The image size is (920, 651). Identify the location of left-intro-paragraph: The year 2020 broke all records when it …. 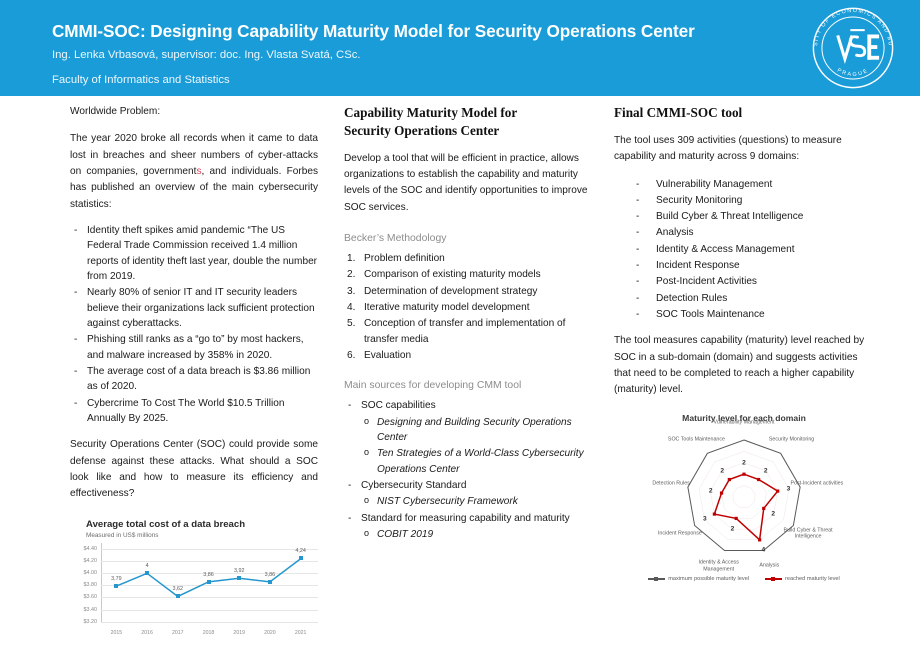
(194, 172).